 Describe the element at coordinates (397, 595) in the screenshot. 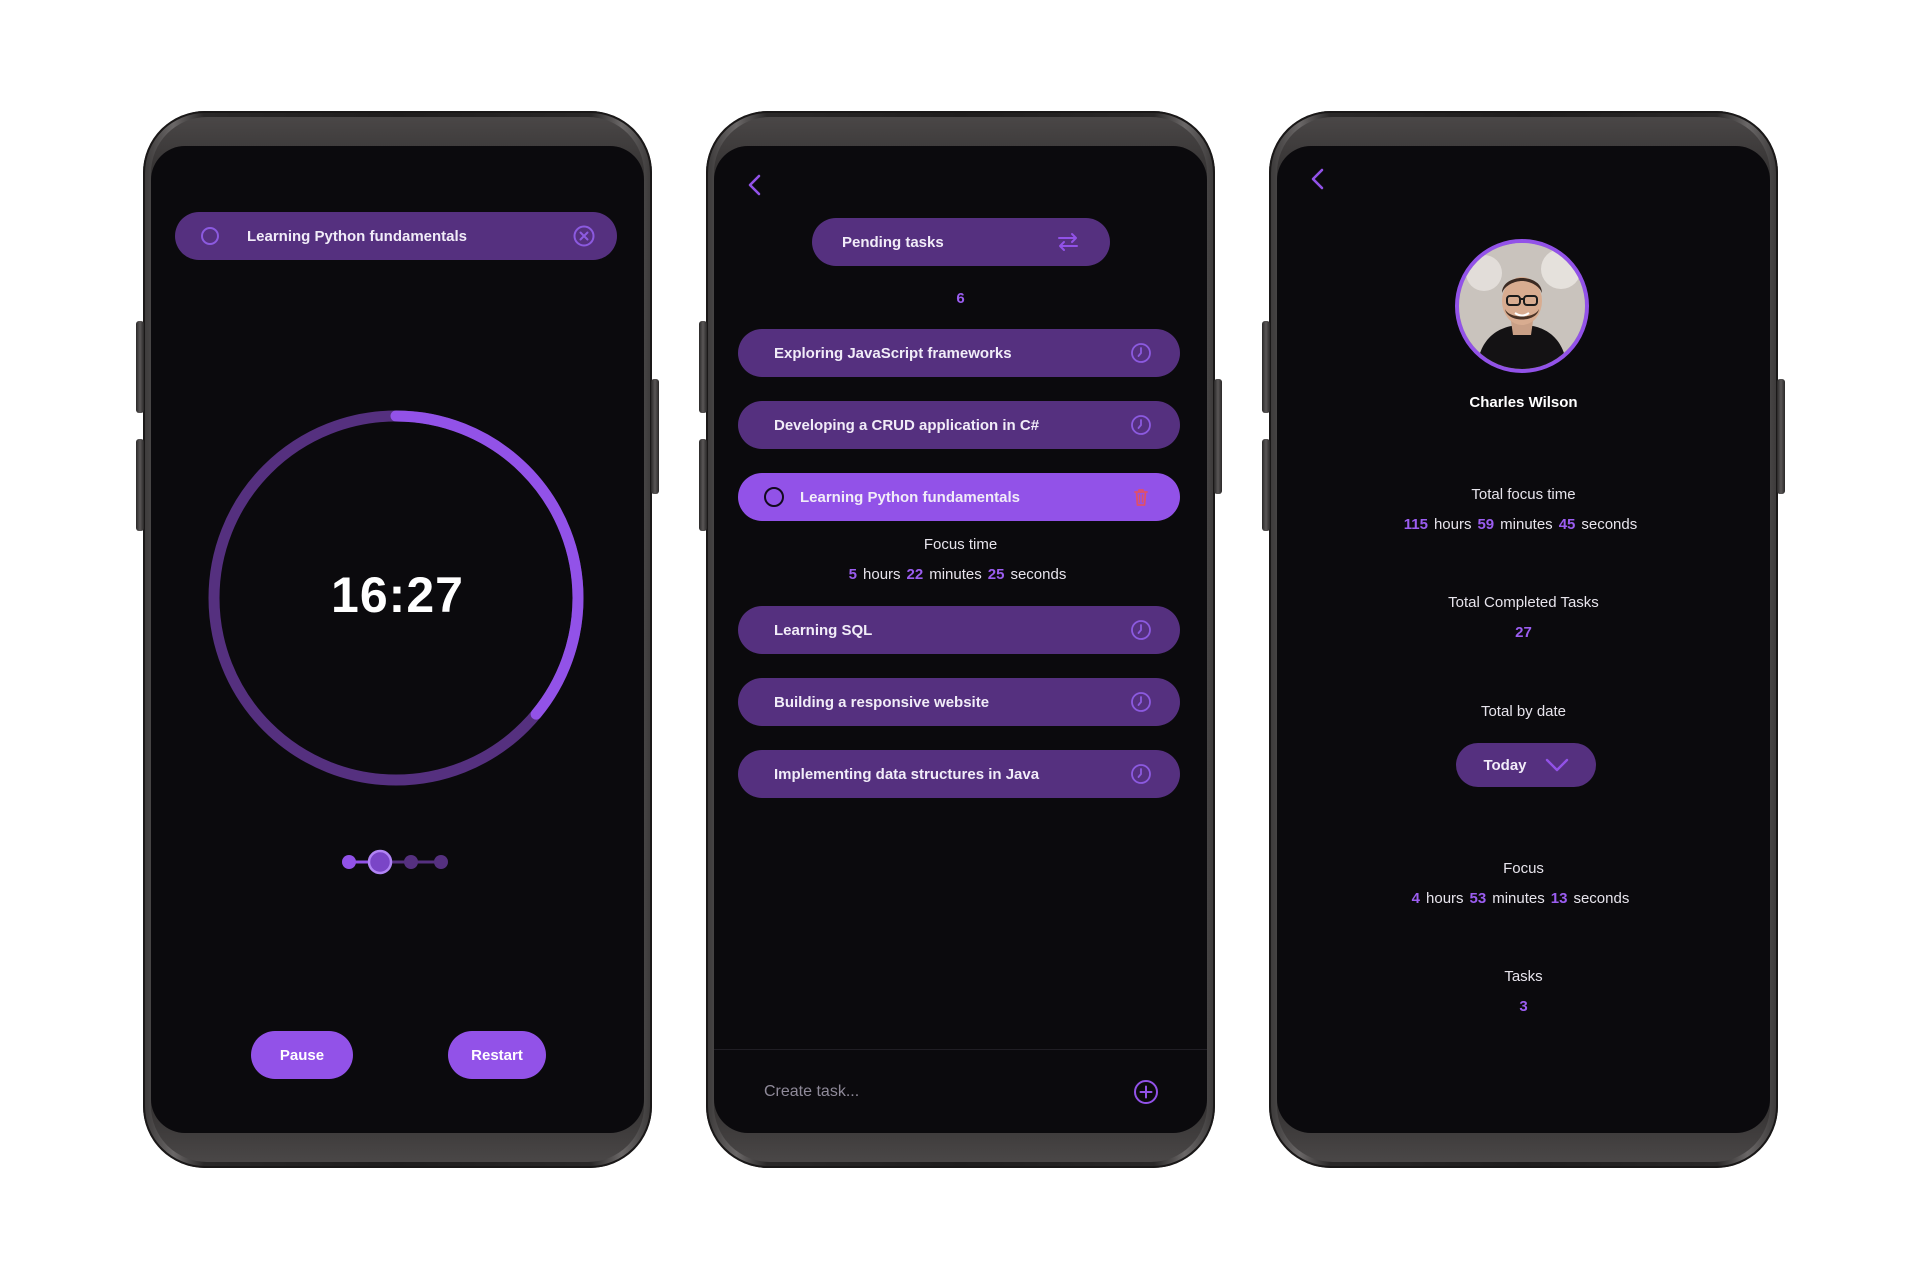

I see `time-remaining: 16:27` at that location.